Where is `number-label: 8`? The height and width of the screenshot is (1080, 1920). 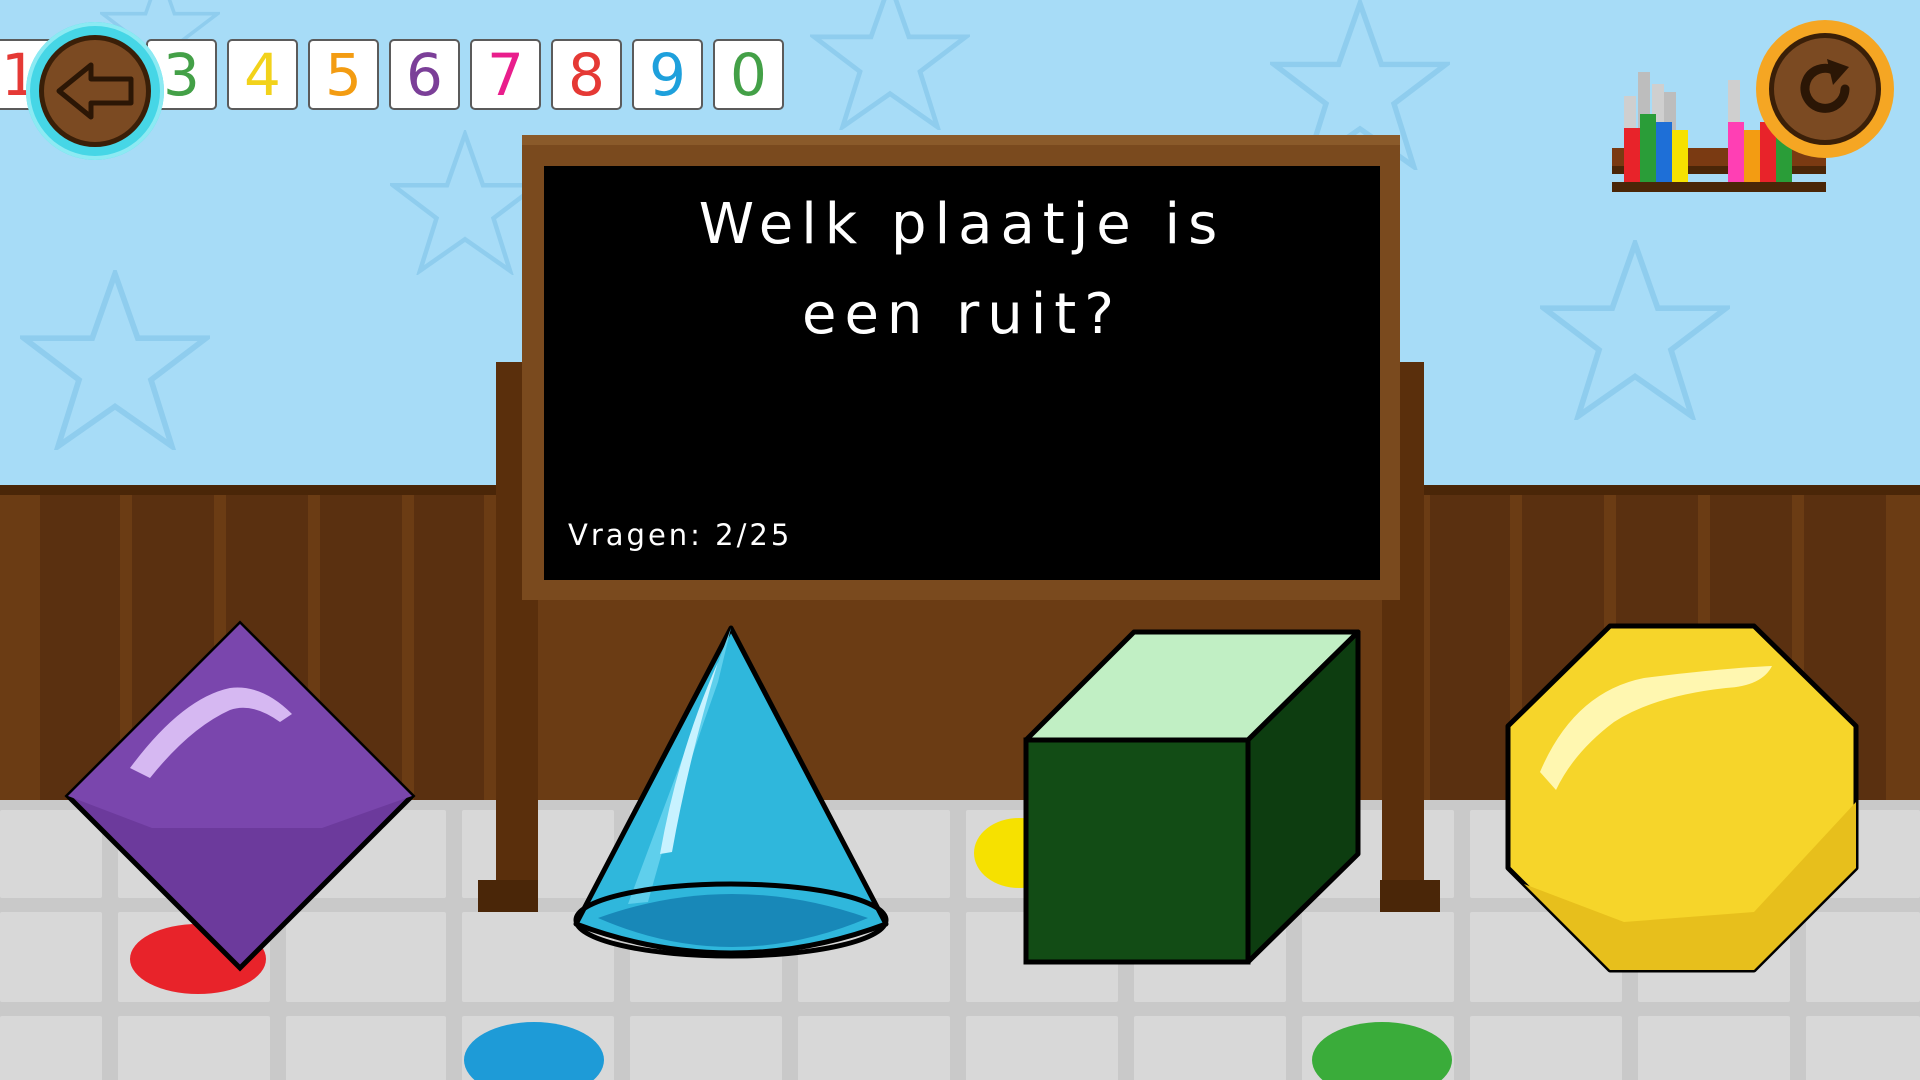
number-label: 8 is located at coordinates (586, 74).